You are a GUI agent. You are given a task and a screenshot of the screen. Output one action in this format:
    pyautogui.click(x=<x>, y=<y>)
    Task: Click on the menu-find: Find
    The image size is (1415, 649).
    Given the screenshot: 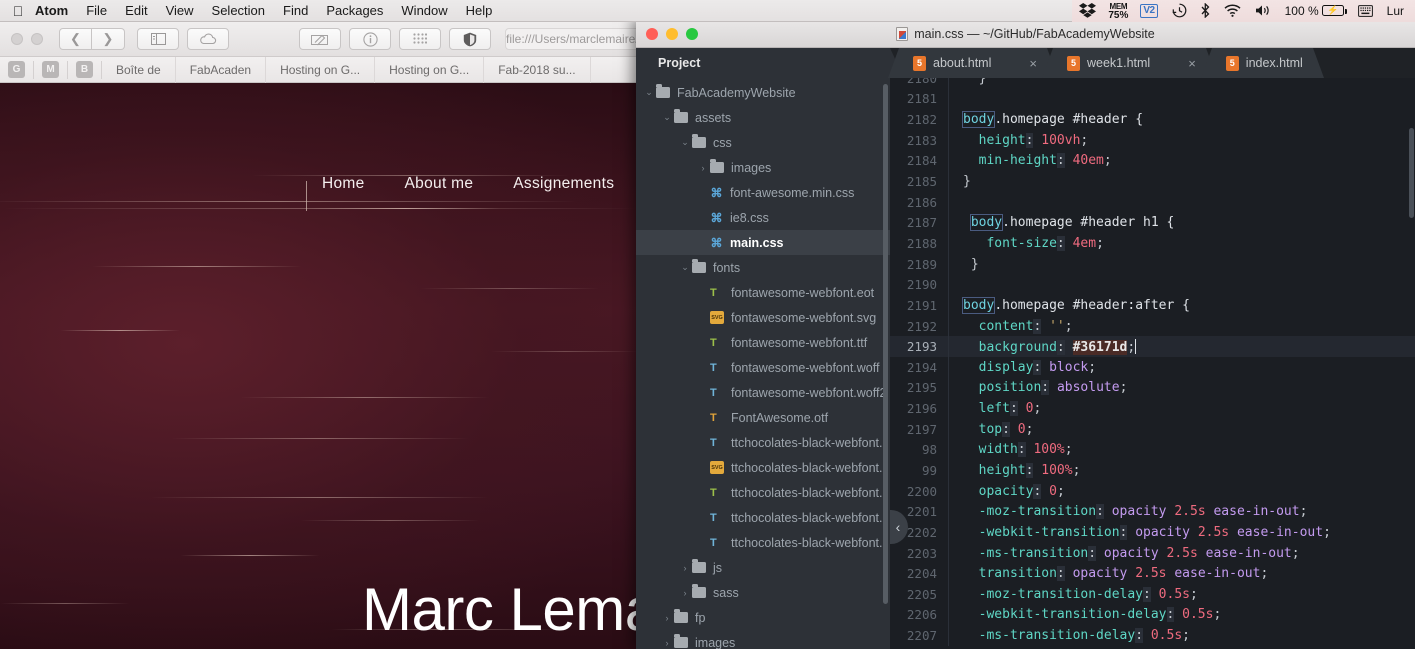 What is the action you would take?
    pyautogui.click(x=295, y=11)
    